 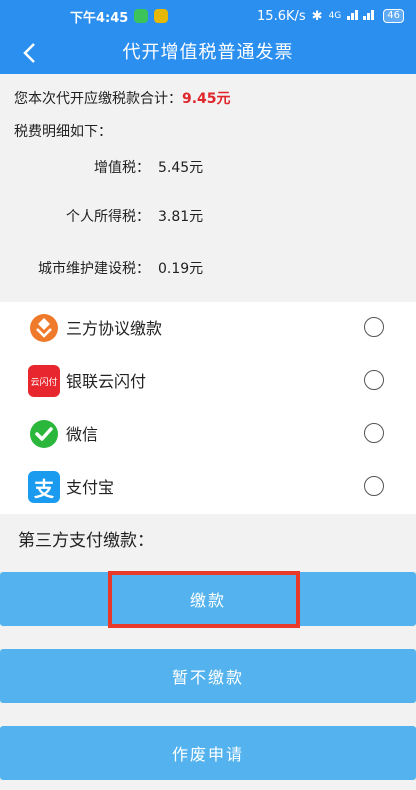 I want to click on status-bar: 下午4:45 15.6K/s ✱ 4G 46, so click(x=208, y=16).